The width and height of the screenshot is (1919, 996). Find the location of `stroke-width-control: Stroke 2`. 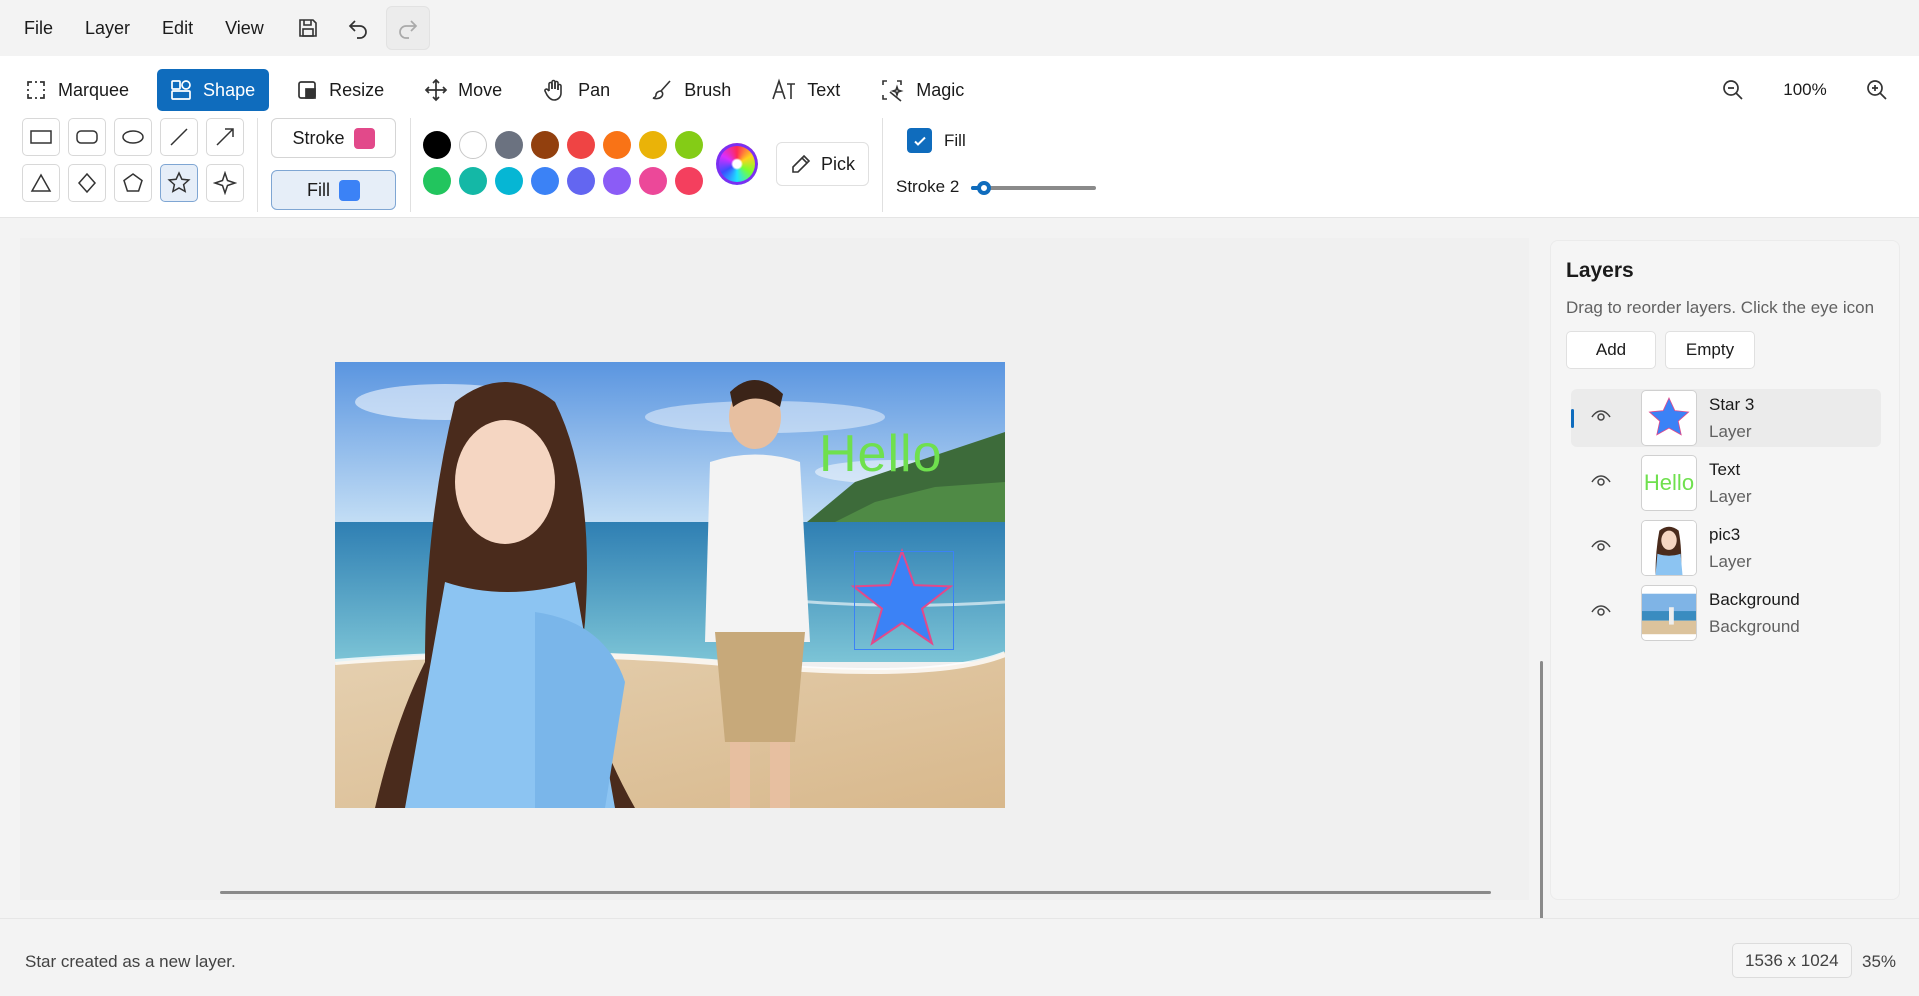

stroke-width-control: Stroke 2 is located at coordinates (996, 187).